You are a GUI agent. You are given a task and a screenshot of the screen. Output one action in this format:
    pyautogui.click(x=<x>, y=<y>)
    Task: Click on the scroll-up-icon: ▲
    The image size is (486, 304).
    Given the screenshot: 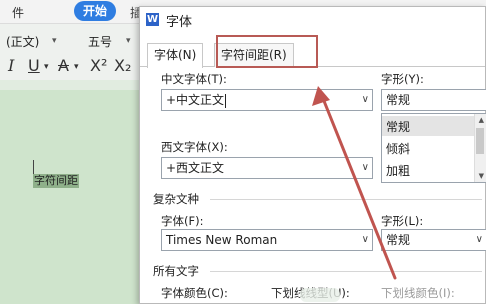 What is the action you would take?
    pyautogui.click(x=481, y=120)
    